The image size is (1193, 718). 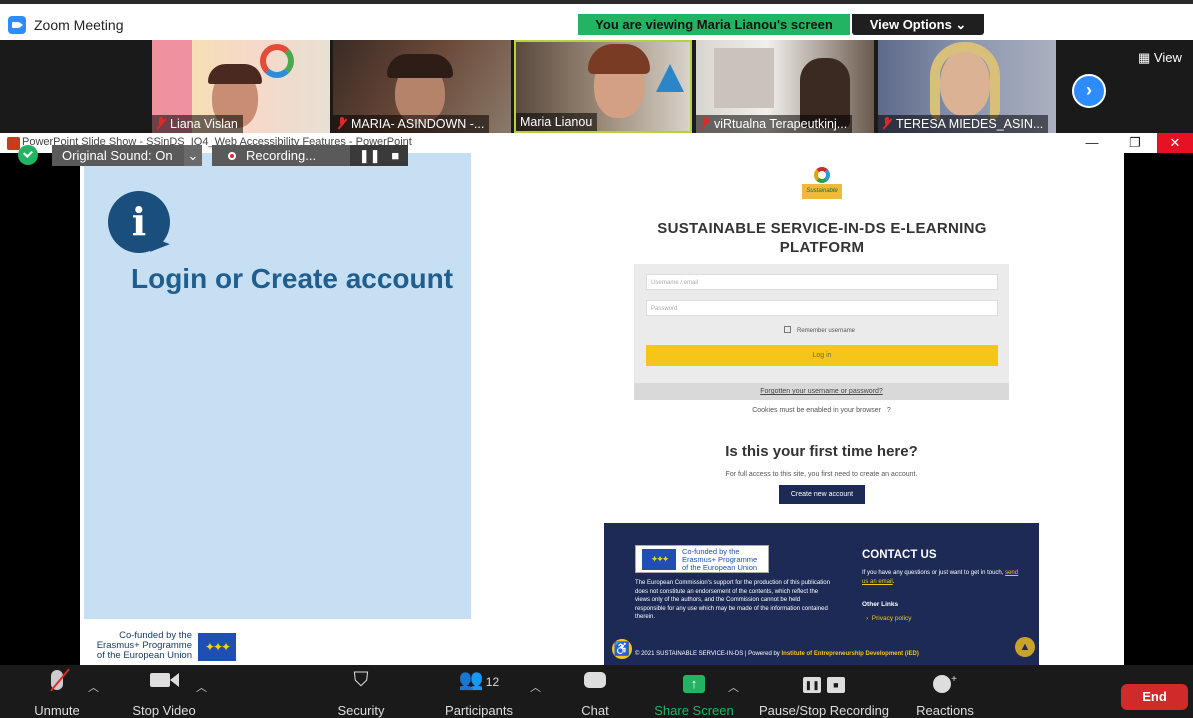 I want to click on stop-icon: ■, so click(x=395, y=155).